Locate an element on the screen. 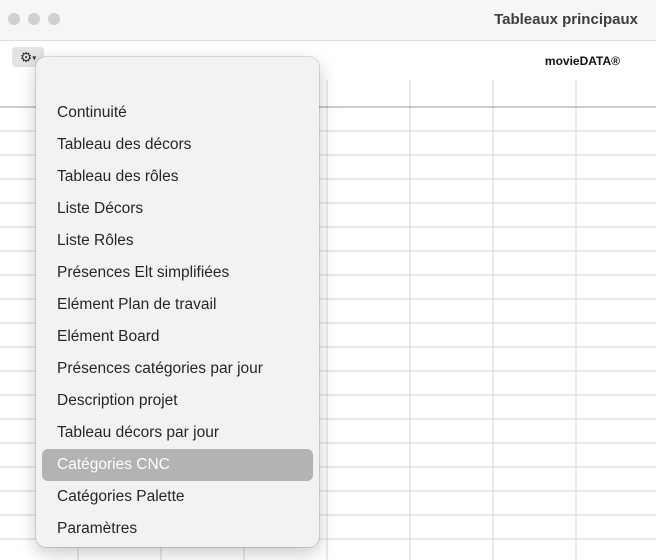 This screenshot has width=656, height=560. menu-item: Présences catégories par jour is located at coordinates (177, 369).